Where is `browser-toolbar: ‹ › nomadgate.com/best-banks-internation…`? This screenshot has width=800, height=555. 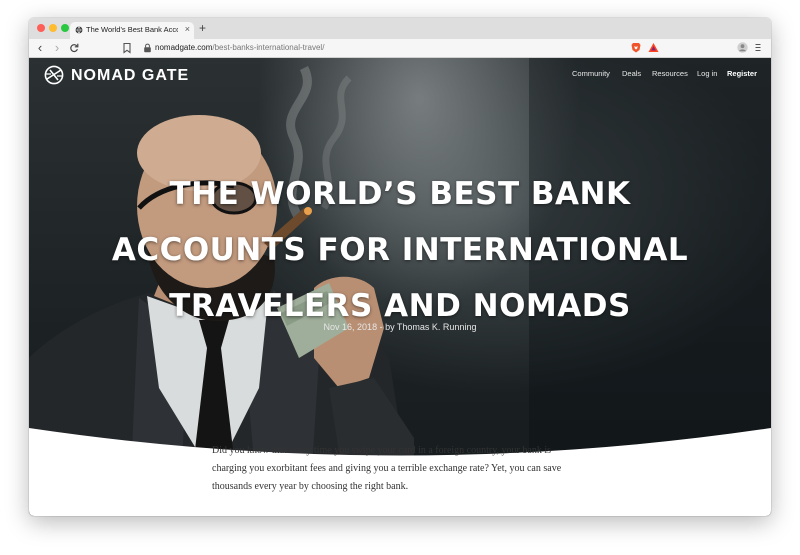 browser-toolbar: ‹ › nomadgate.com/best-banks-internation… is located at coordinates (400, 48).